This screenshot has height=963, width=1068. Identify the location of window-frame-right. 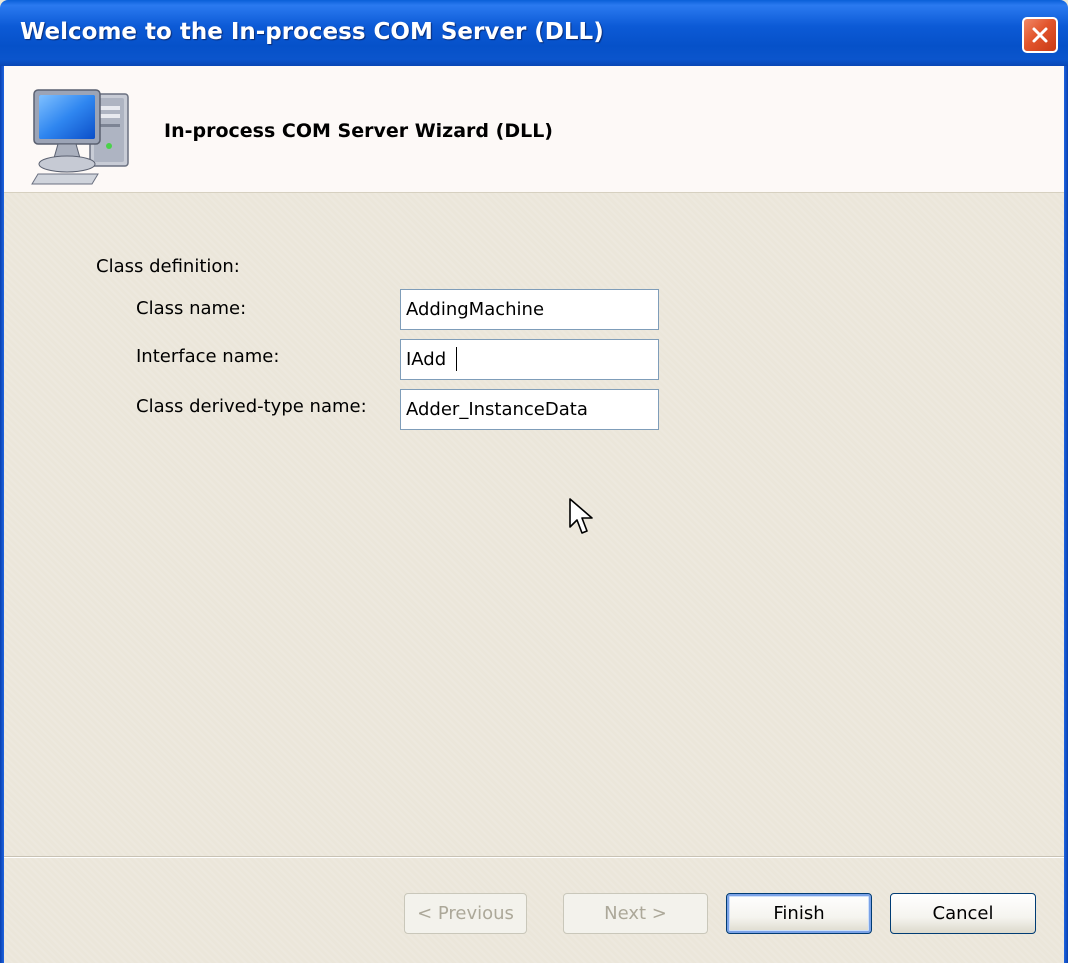
(1066, 514).